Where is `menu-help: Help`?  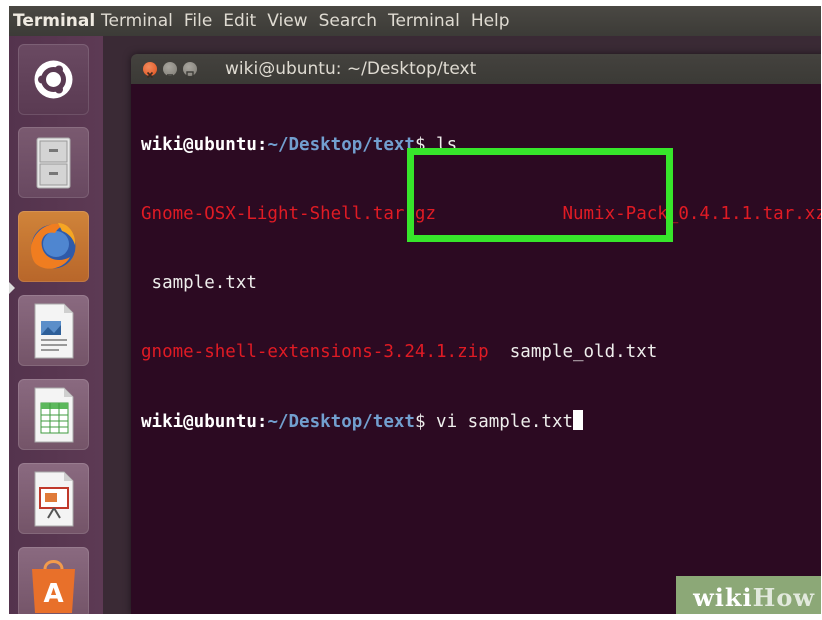
menu-help: Help is located at coordinates (490, 21).